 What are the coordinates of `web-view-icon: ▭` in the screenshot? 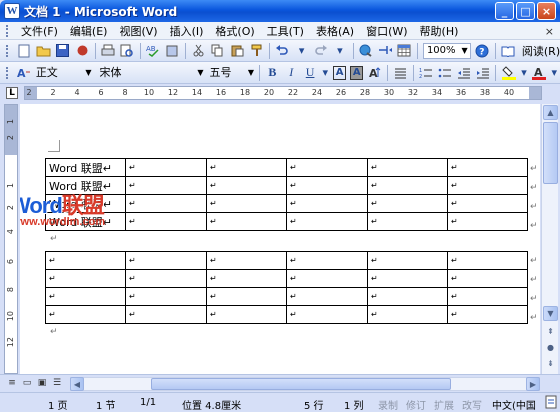 It's located at (27, 383).